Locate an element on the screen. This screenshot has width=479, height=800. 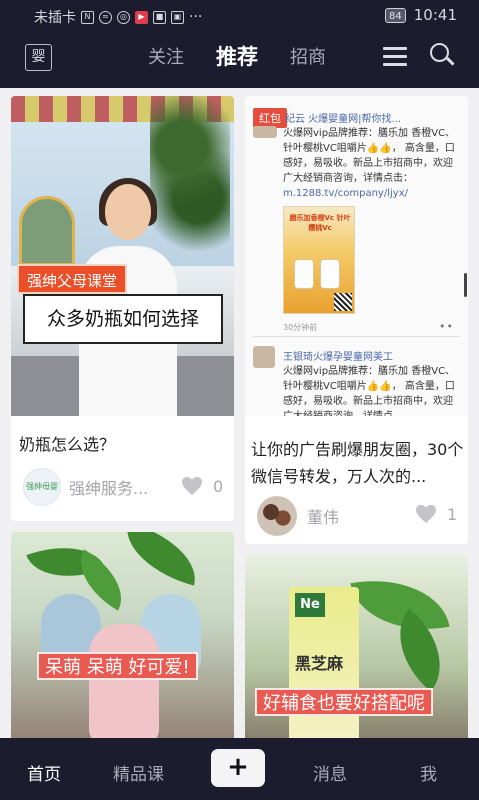
bottom-navigation: 首页 精品课 + 消息 我 is located at coordinates (239, 770).